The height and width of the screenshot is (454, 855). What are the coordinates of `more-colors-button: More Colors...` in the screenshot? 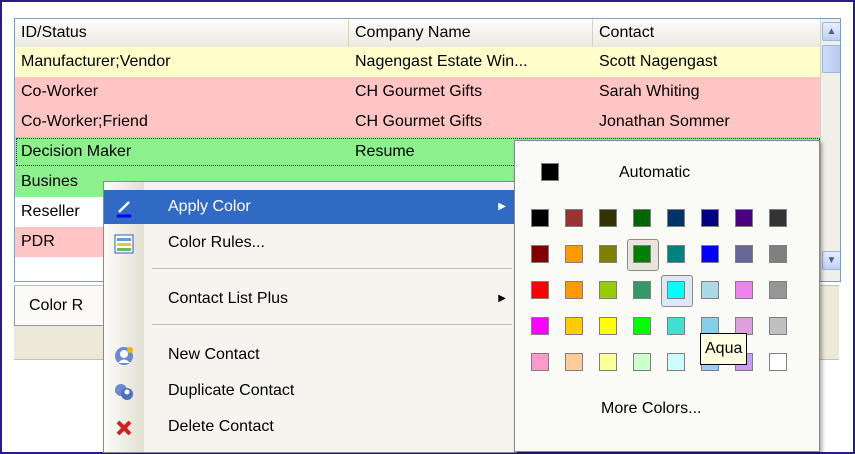 It's located at (651, 409).